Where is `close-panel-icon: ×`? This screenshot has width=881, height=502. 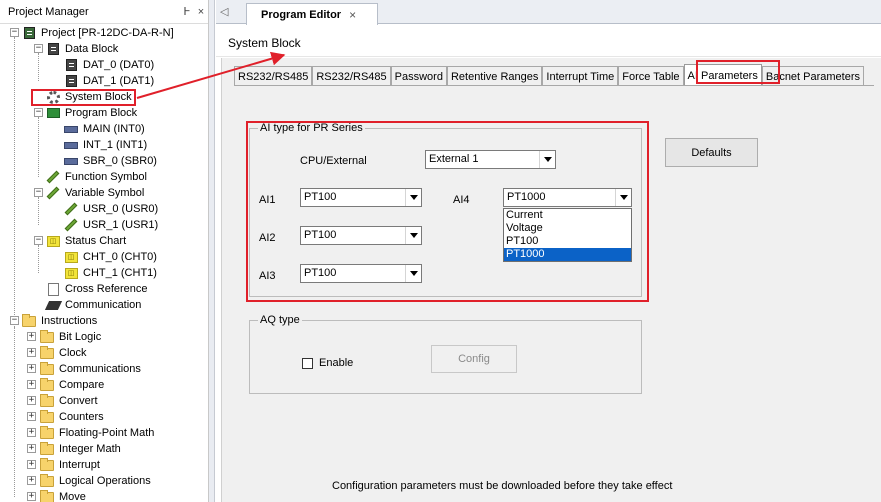
close-panel-icon: × is located at coordinates (201, 12).